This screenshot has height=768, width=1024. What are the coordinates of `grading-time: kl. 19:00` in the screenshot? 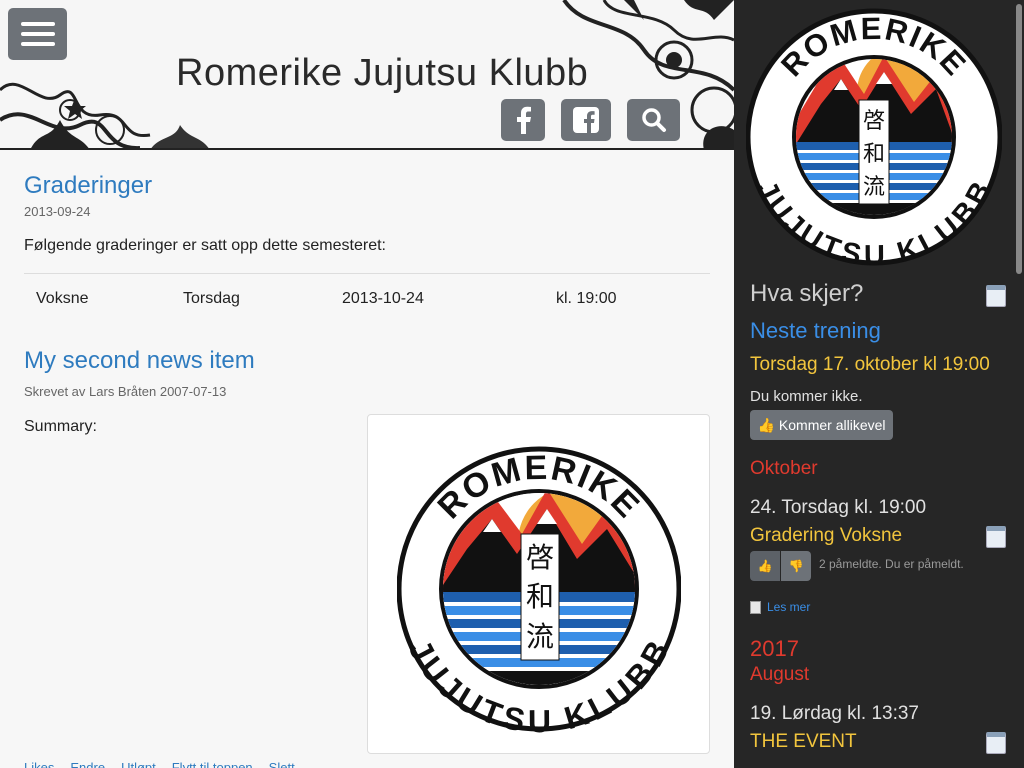 It's located at (586, 298).